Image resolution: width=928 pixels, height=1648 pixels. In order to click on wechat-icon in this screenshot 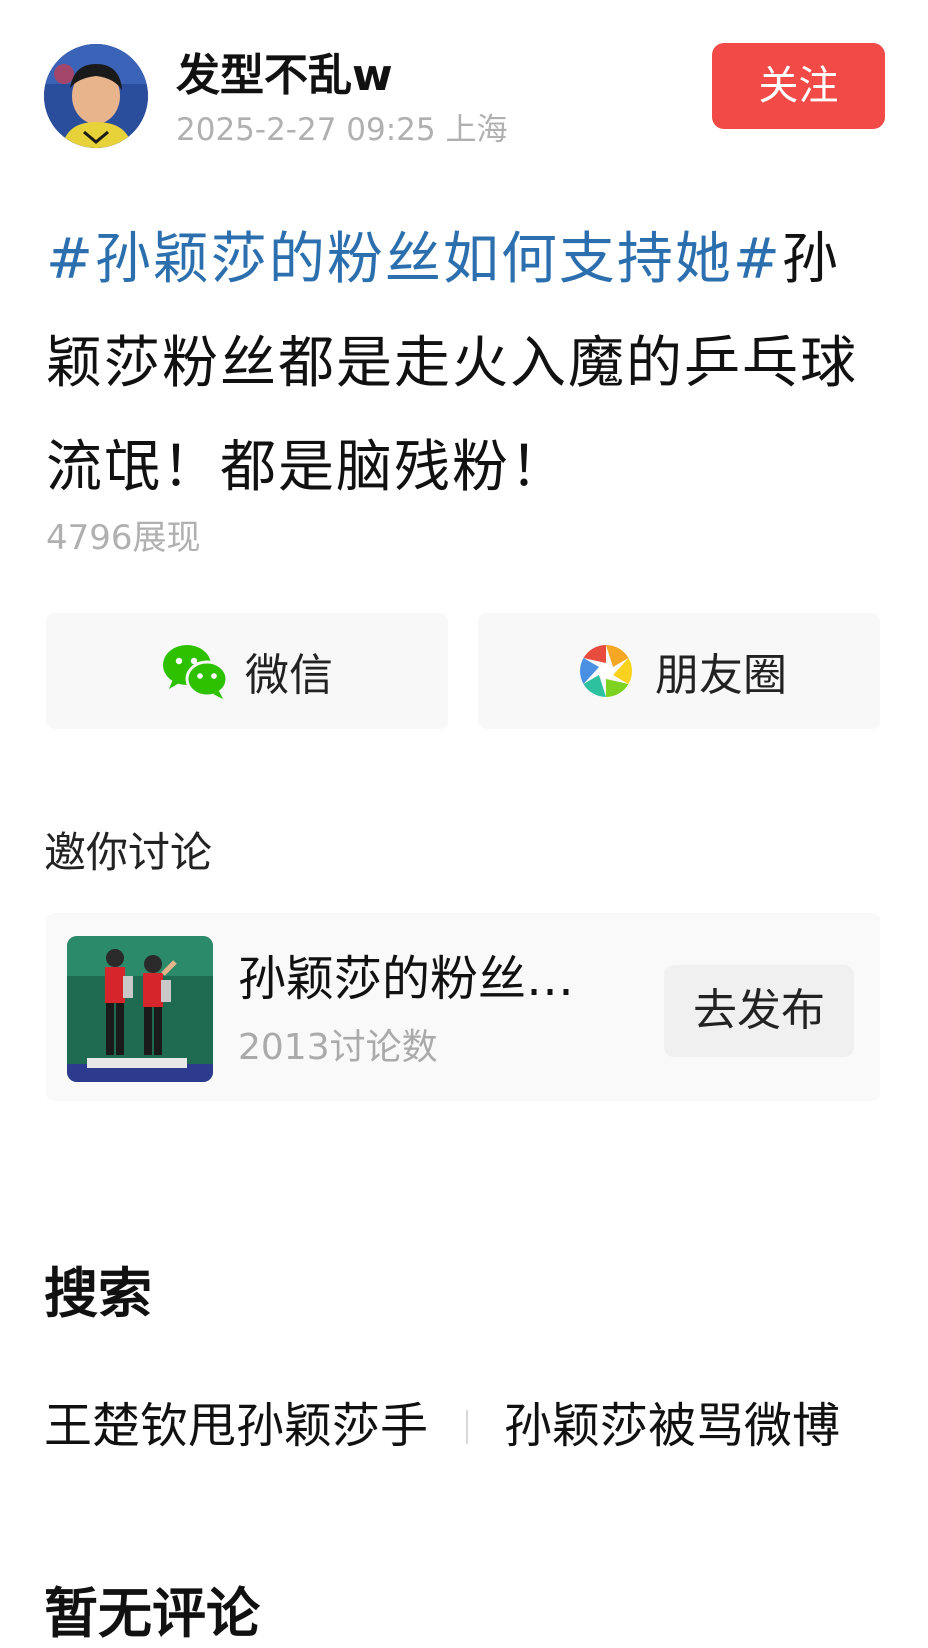, I will do `click(196, 672)`.